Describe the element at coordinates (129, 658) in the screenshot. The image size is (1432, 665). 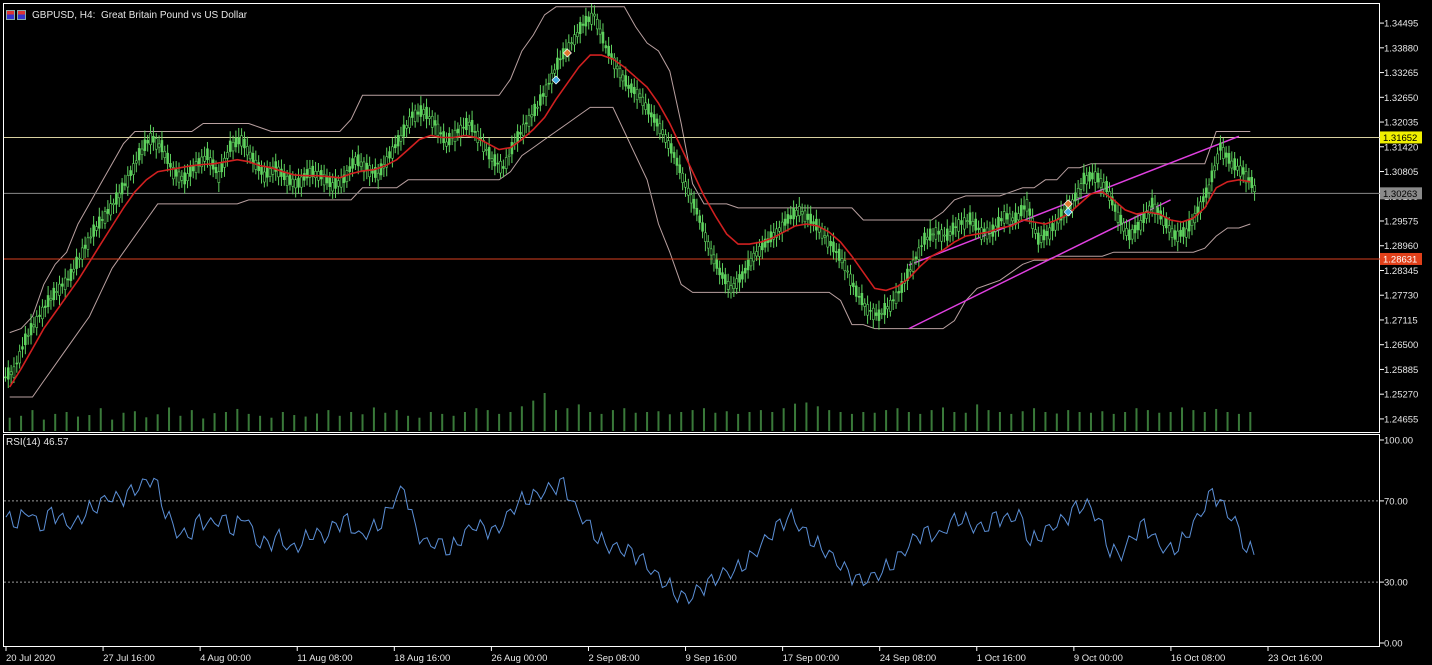
I see `time-tick-label: 27 Jul 16:00` at that location.